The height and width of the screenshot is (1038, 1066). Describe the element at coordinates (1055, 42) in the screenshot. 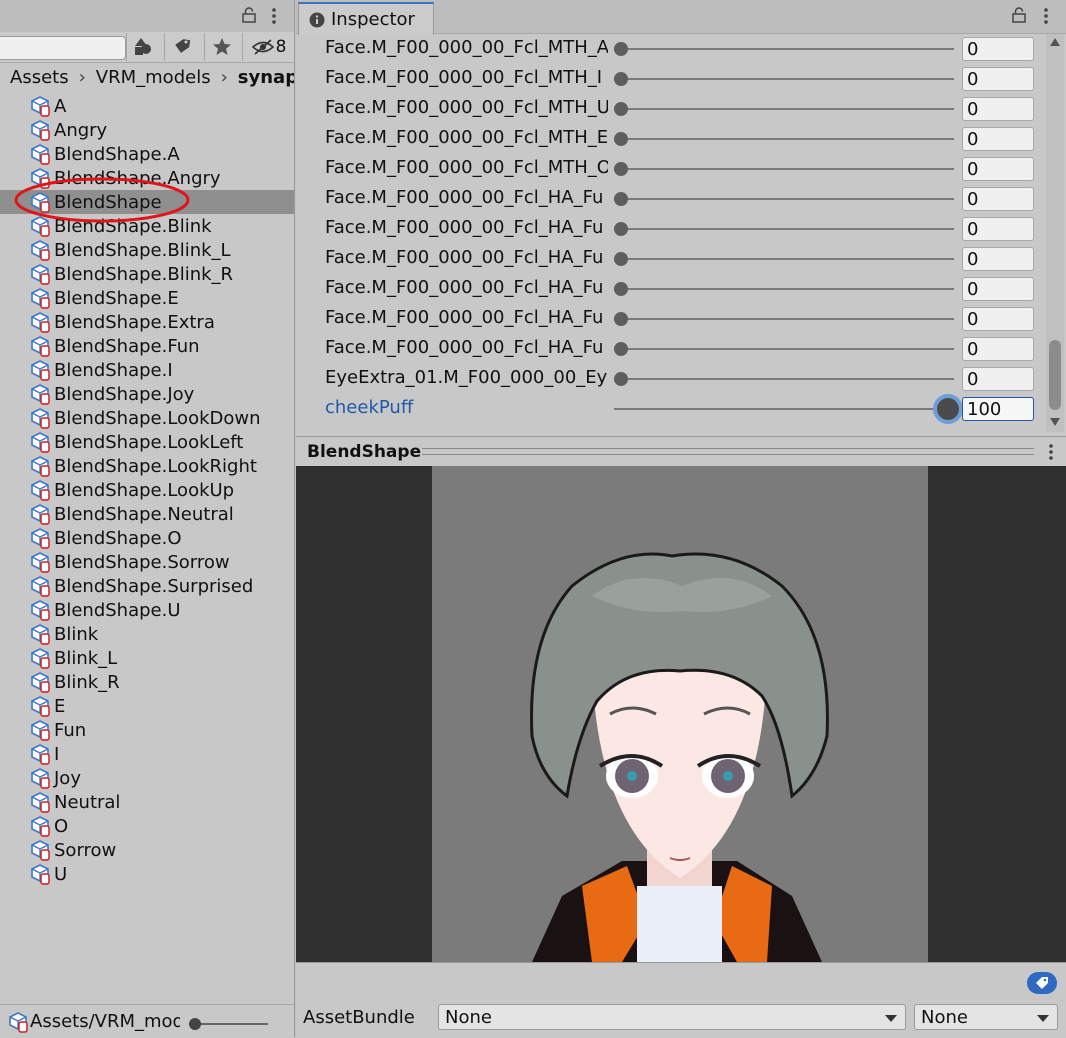

I see `scroll-up-icon` at that location.